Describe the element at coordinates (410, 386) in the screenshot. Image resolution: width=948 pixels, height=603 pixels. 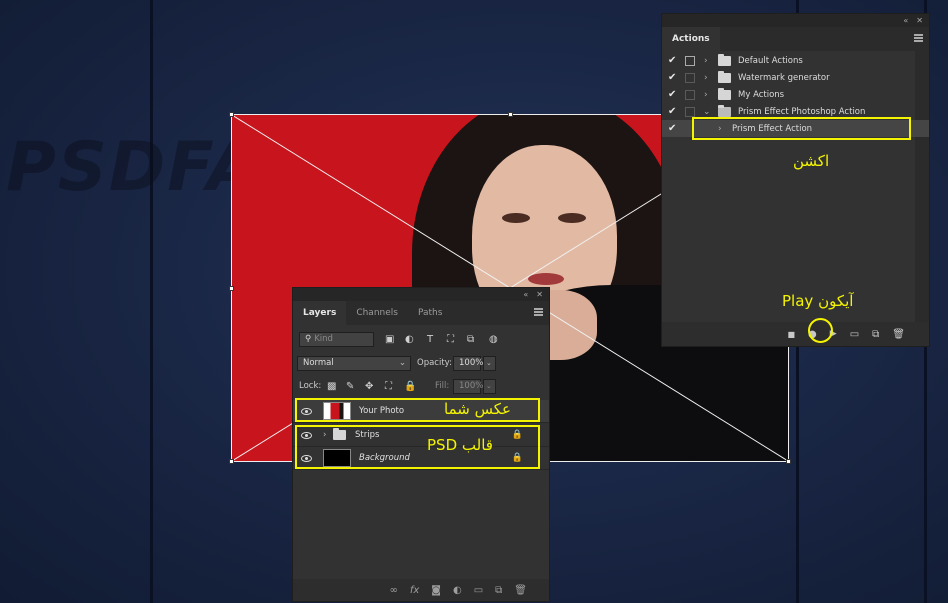
I see `lock-all-icon: 🔒` at that location.